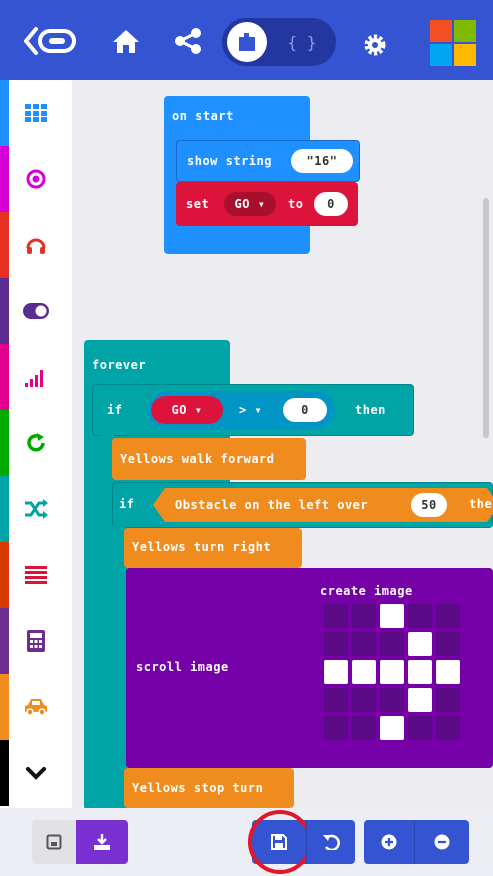 The height and width of the screenshot is (876, 493). I want to click on set-label: set, so click(198, 204).